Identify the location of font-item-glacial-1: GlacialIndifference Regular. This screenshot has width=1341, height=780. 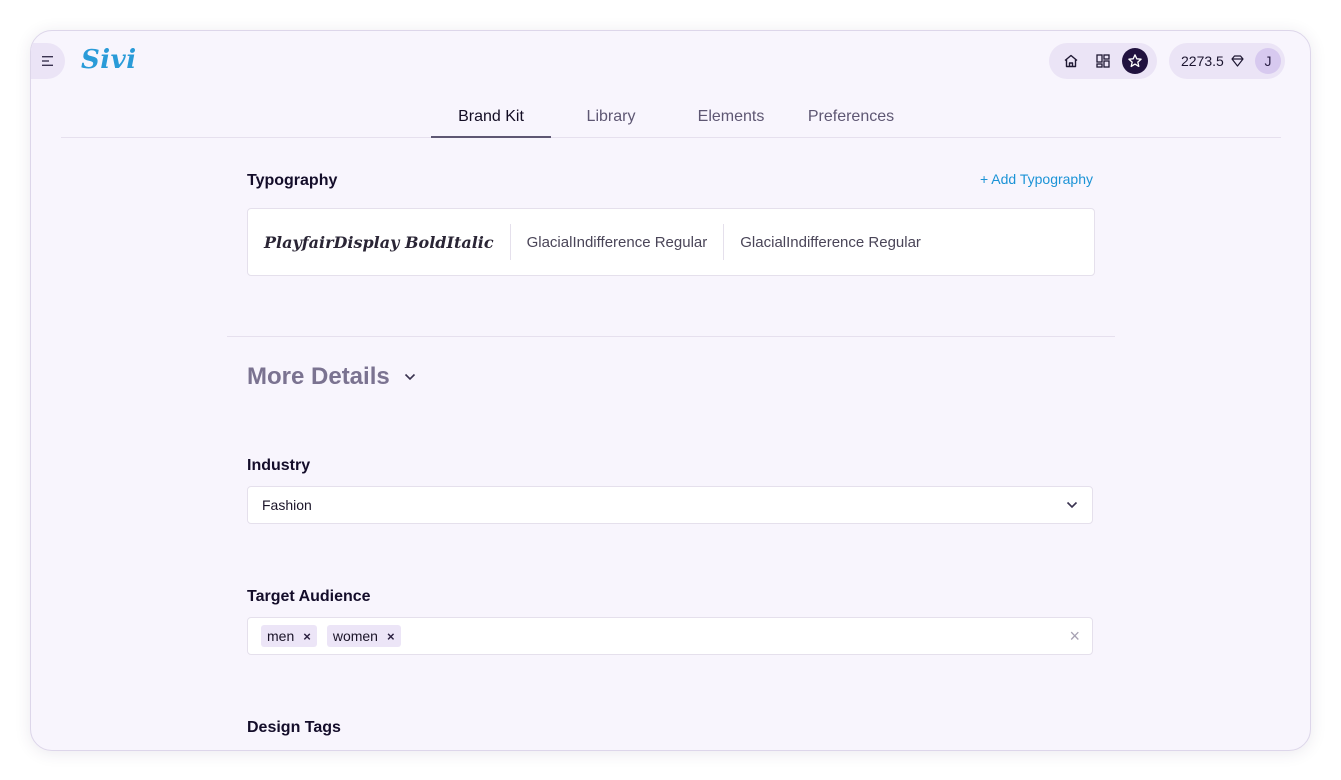
(616, 242).